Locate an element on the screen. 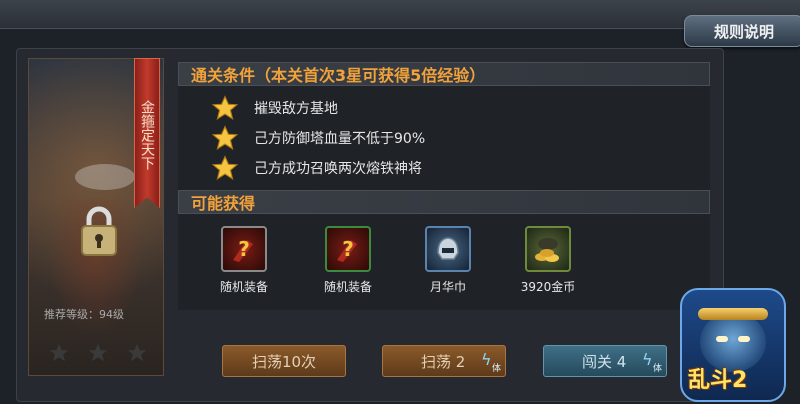 This screenshot has width=800, height=404. helmet-icon is located at coordinates (448, 249).